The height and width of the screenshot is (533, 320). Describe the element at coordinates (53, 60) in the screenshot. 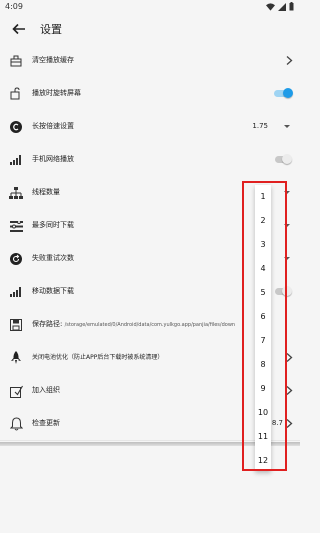

I see `setting-label: 清空播放缓存` at that location.